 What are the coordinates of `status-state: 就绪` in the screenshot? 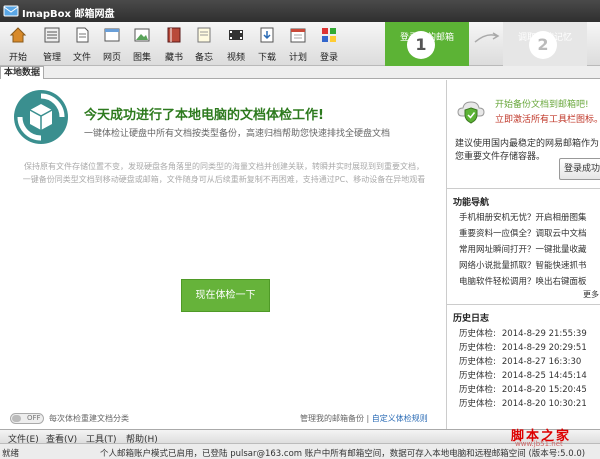 It's located at (11, 454).